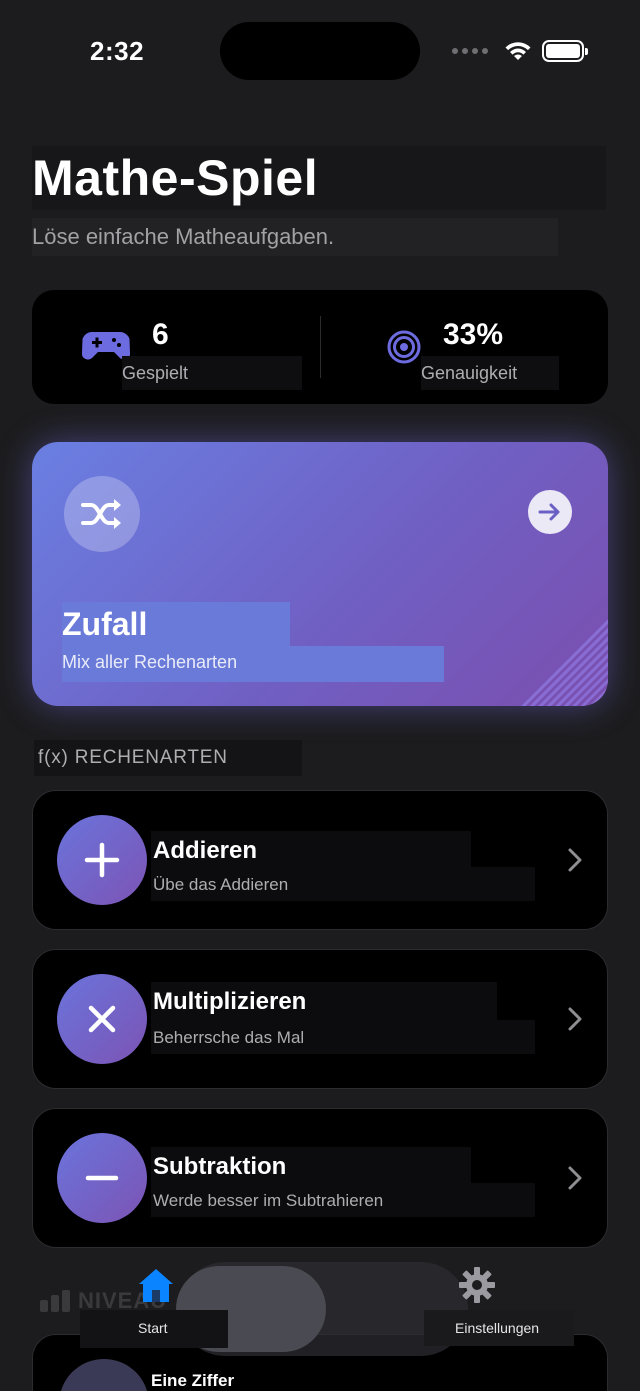 The width and height of the screenshot is (640, 1391). Describe the element at coordinates (104, 1375) in the screenshot. I see `level-icon` at that location.